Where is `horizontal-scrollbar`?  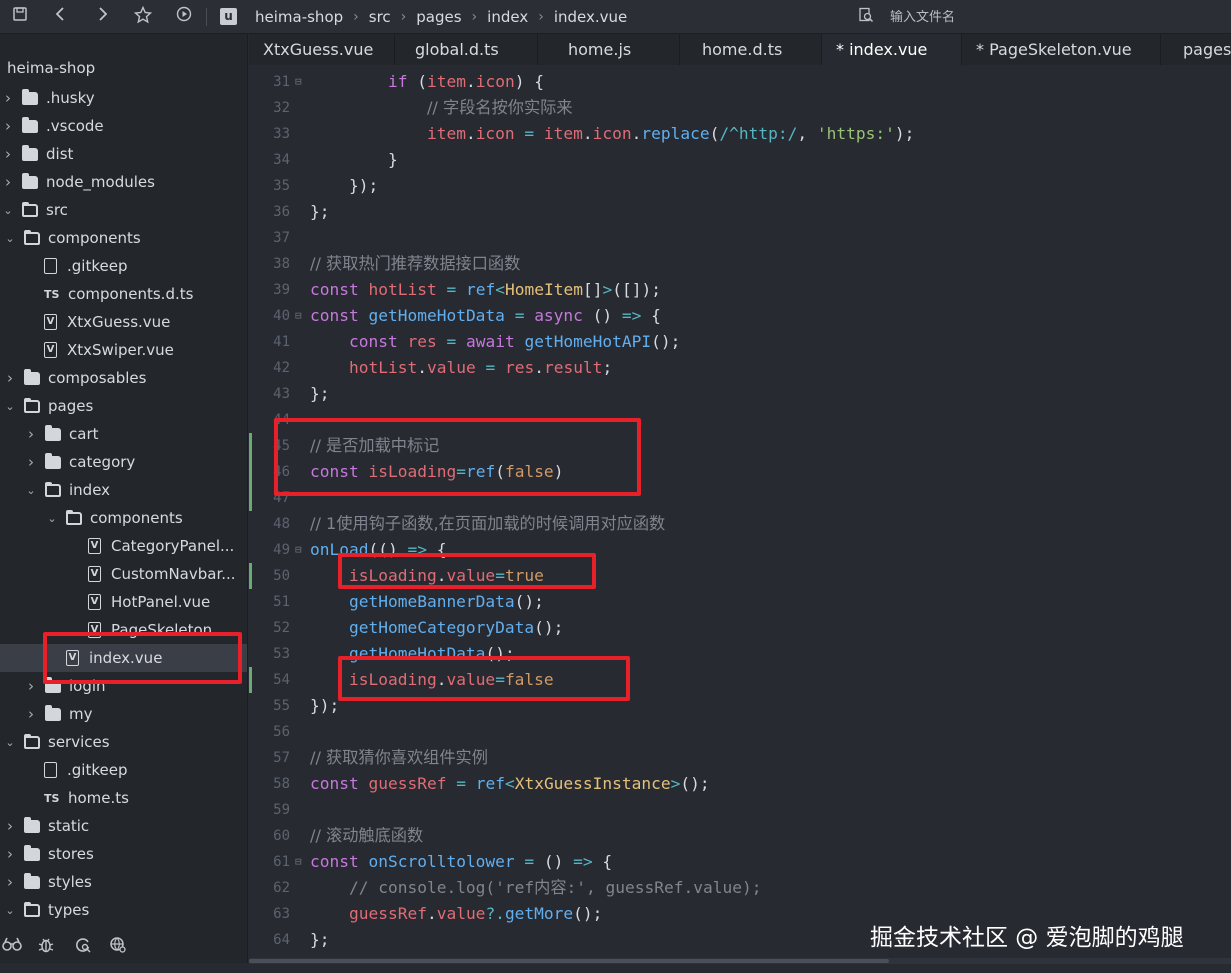
horizontal-scrollbar is located at coordinates (740, 961).